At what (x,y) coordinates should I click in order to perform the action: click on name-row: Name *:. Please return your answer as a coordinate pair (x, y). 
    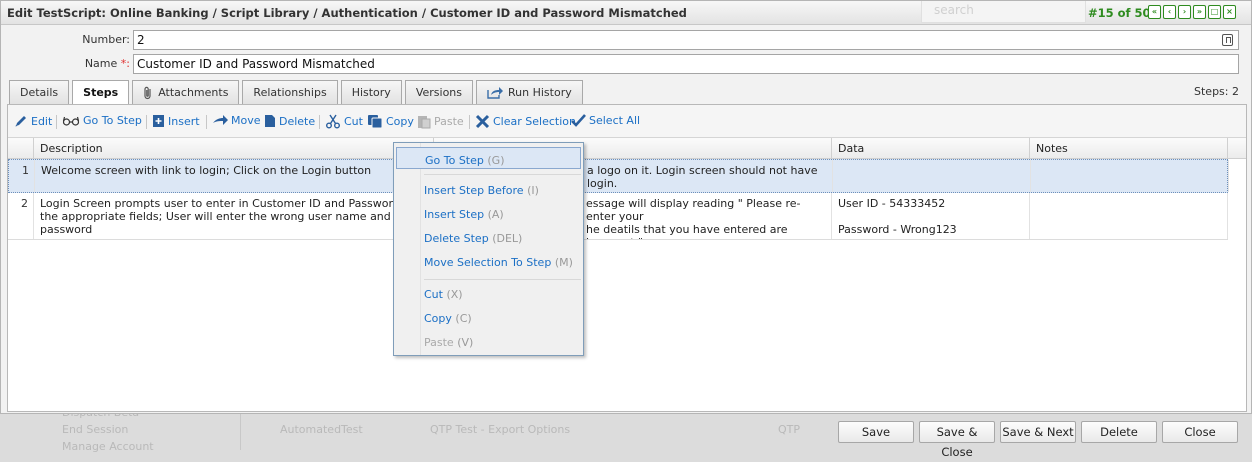
    Looking at the image, I should click on (626, 63).